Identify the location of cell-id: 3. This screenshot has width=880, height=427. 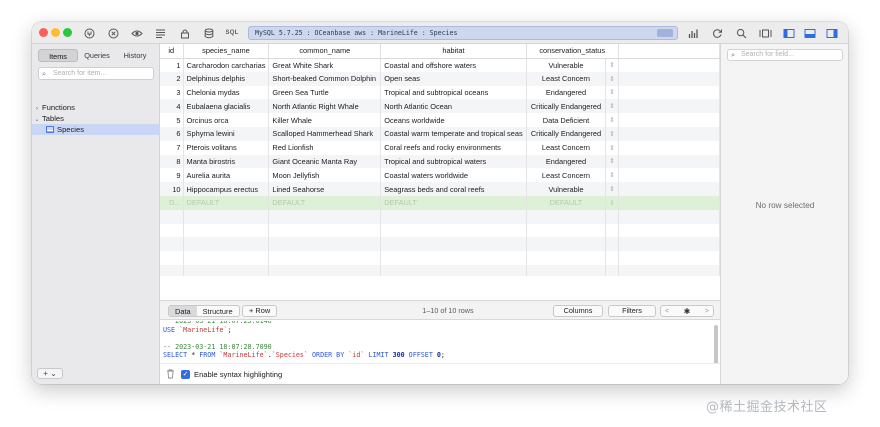
(172, 92).